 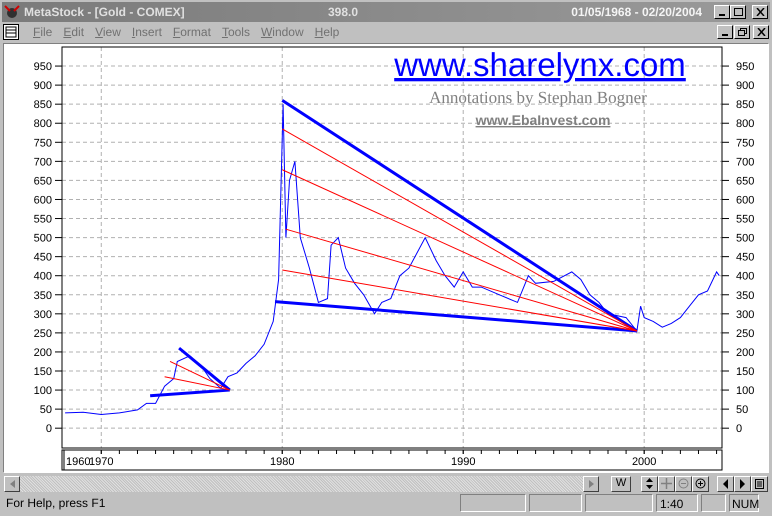 What do you see at coordinates (636, 13) in the screenshot?
I see `date-range: 01/05/1968 - 02/20/2004` at bounding box center [636, 13].